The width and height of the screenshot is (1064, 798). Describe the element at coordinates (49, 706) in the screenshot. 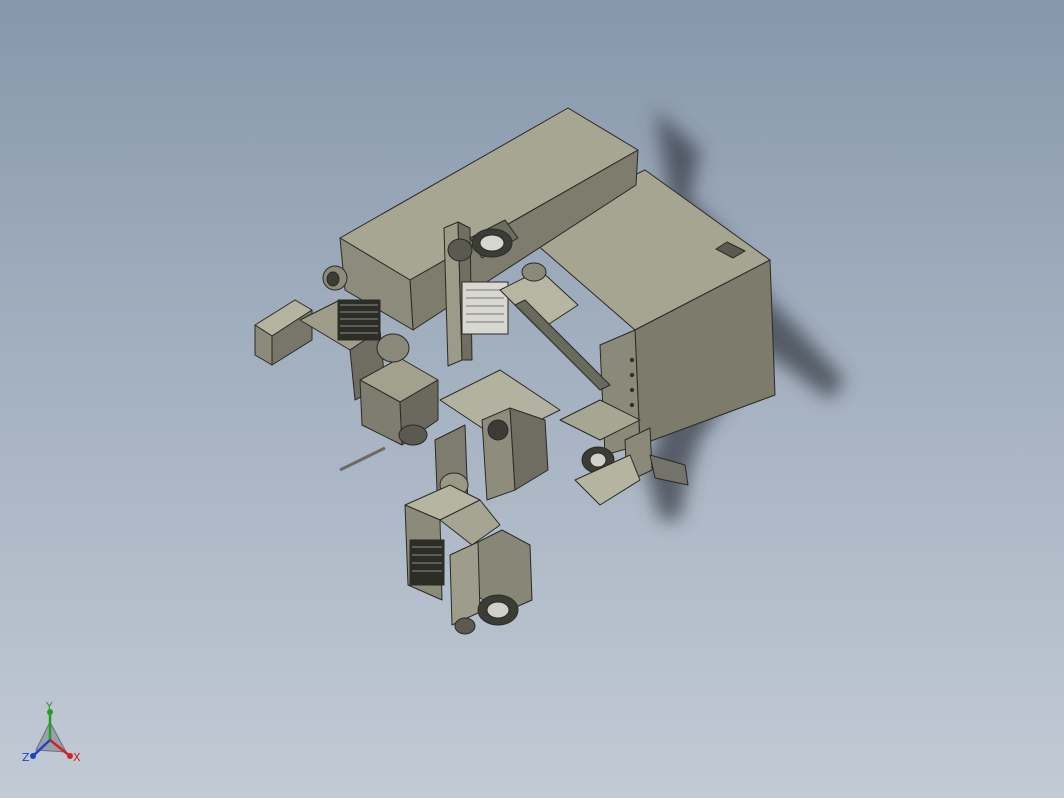

I see `y-axis-label: Y` at that location.